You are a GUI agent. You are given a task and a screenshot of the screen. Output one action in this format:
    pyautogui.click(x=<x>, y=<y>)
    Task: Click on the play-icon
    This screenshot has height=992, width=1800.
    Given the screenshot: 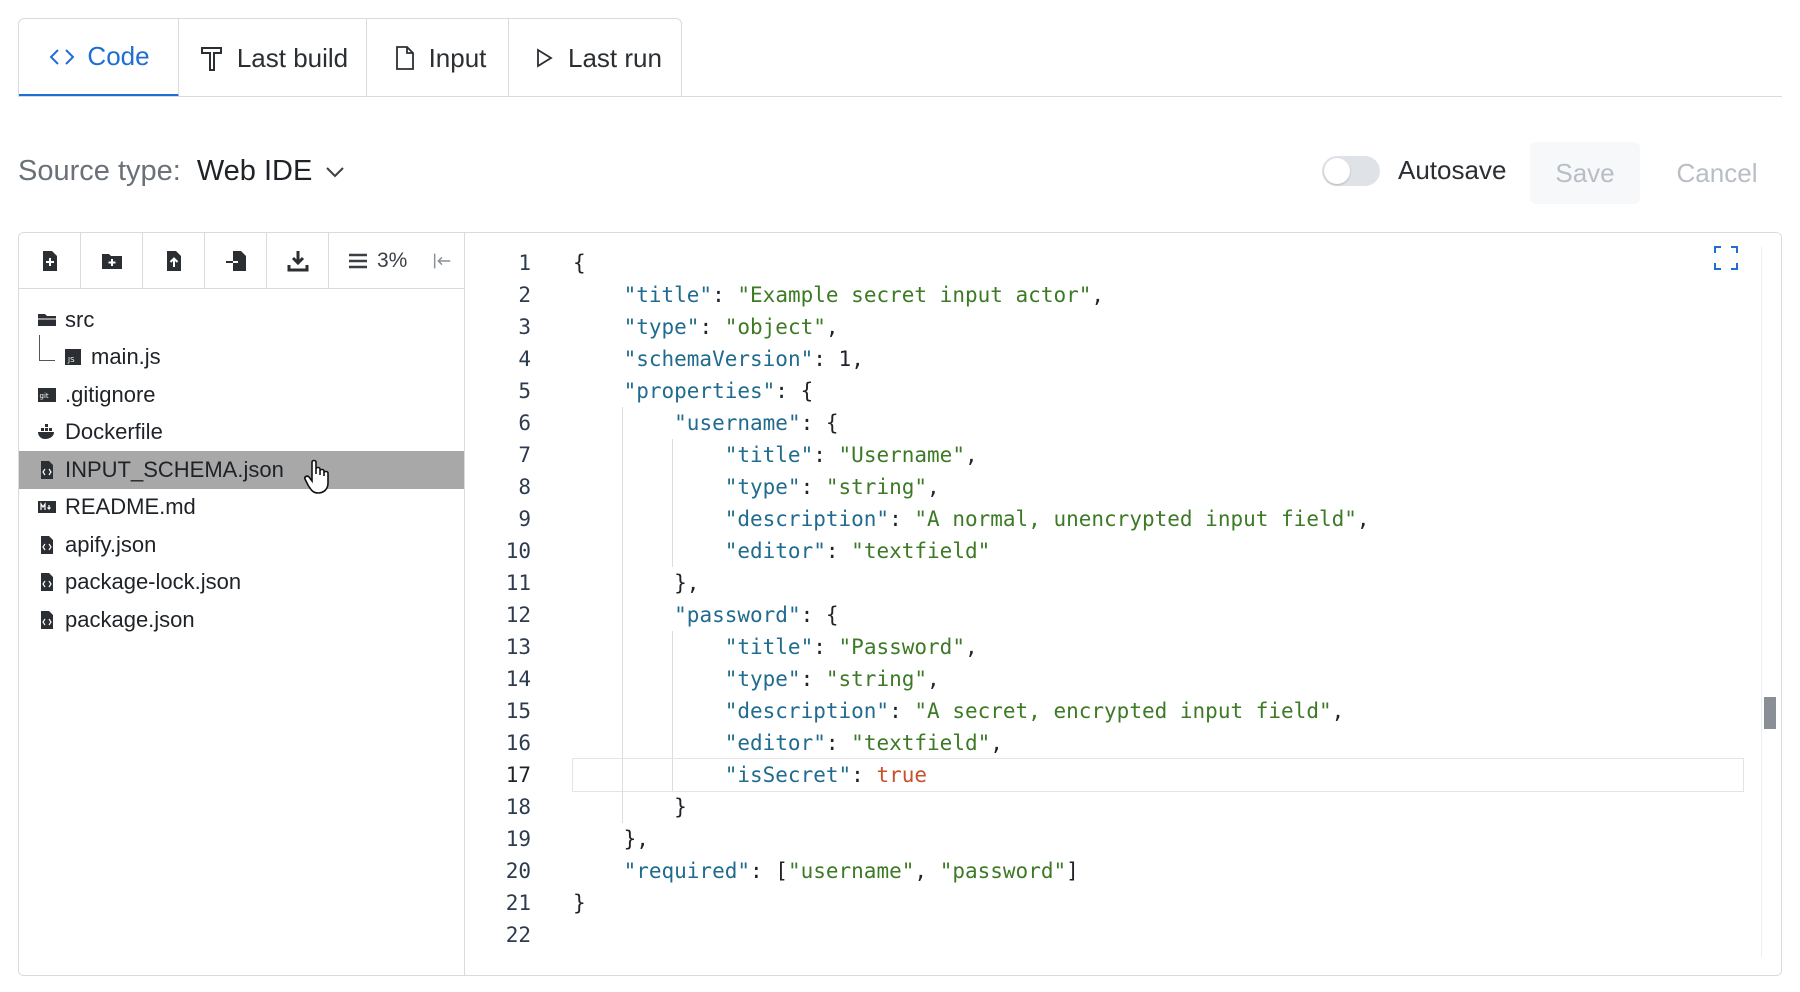 What is the action you would take?
    pyautogui.click(x=545, y=58)
    